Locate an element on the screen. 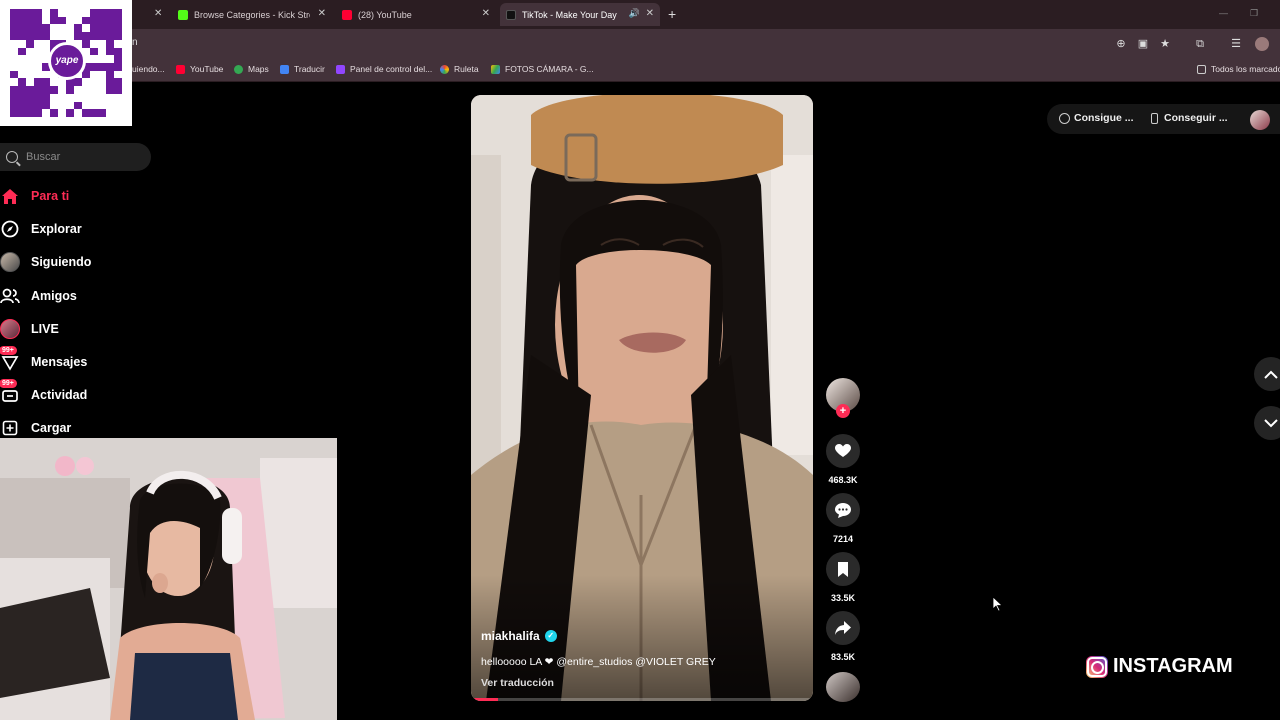  tab-youtube: (28) YouTube ✕ is located at coordinates (416, 14).